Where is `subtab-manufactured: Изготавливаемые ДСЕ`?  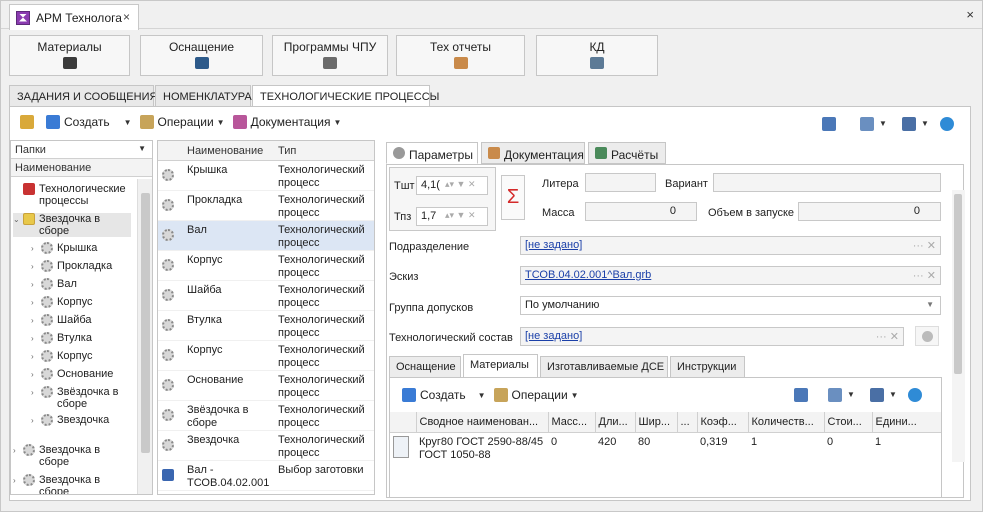 subtab-manufactured: Изготавливаемые ДСЕ is located at coordinates (604, 367).